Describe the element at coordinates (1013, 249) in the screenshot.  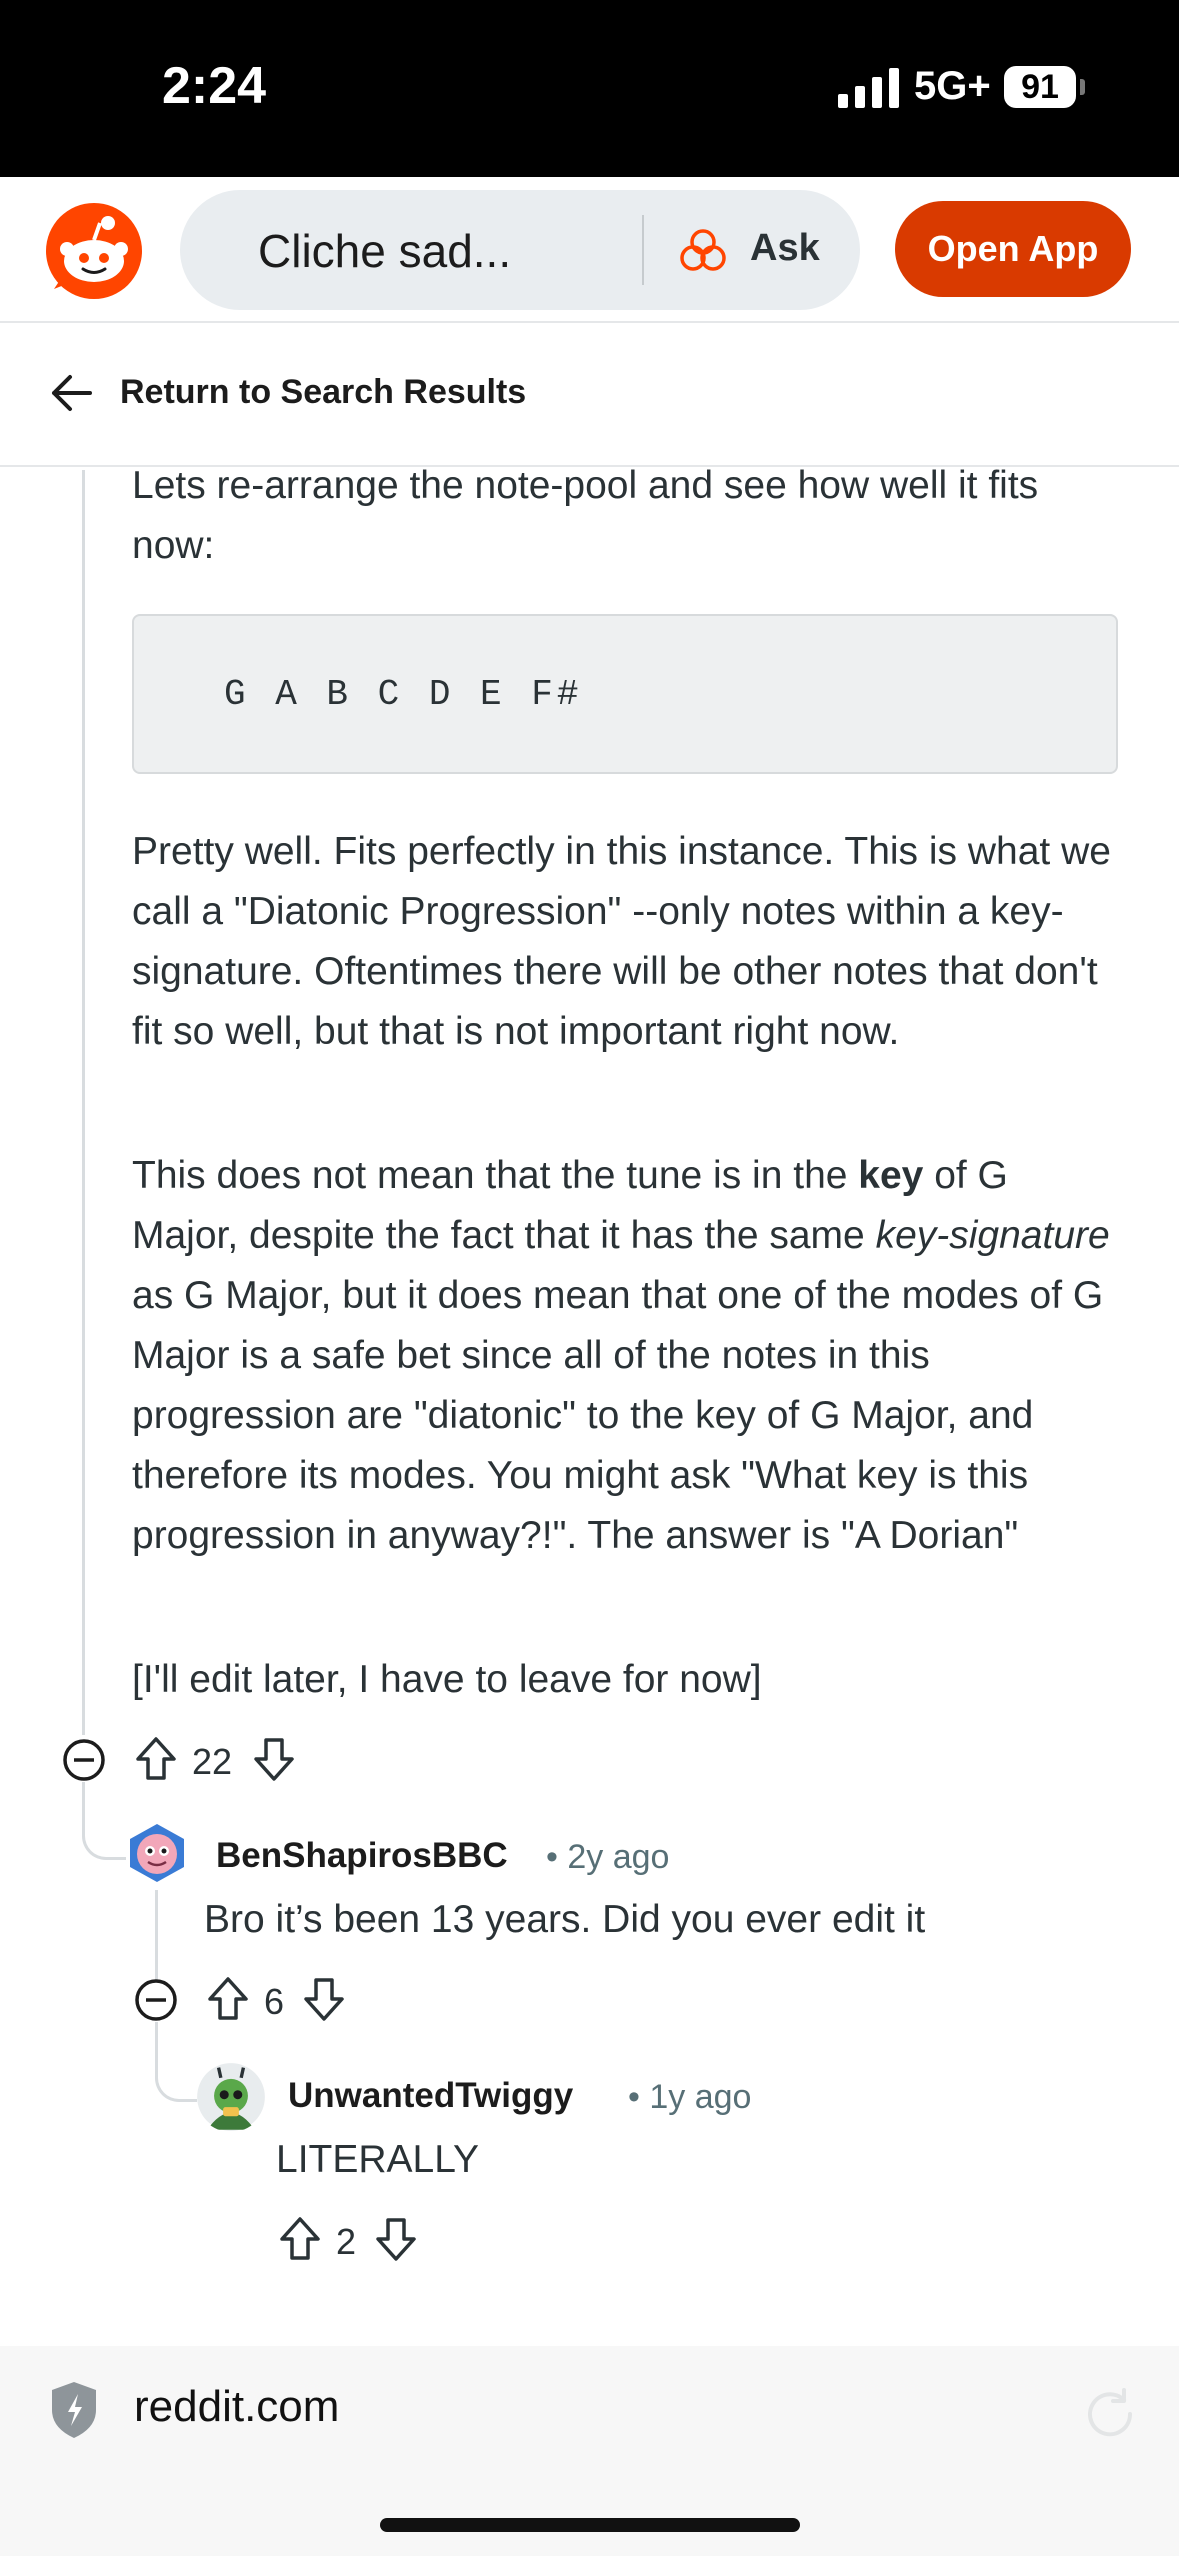
I see `open-app-button: Open App` at that location.